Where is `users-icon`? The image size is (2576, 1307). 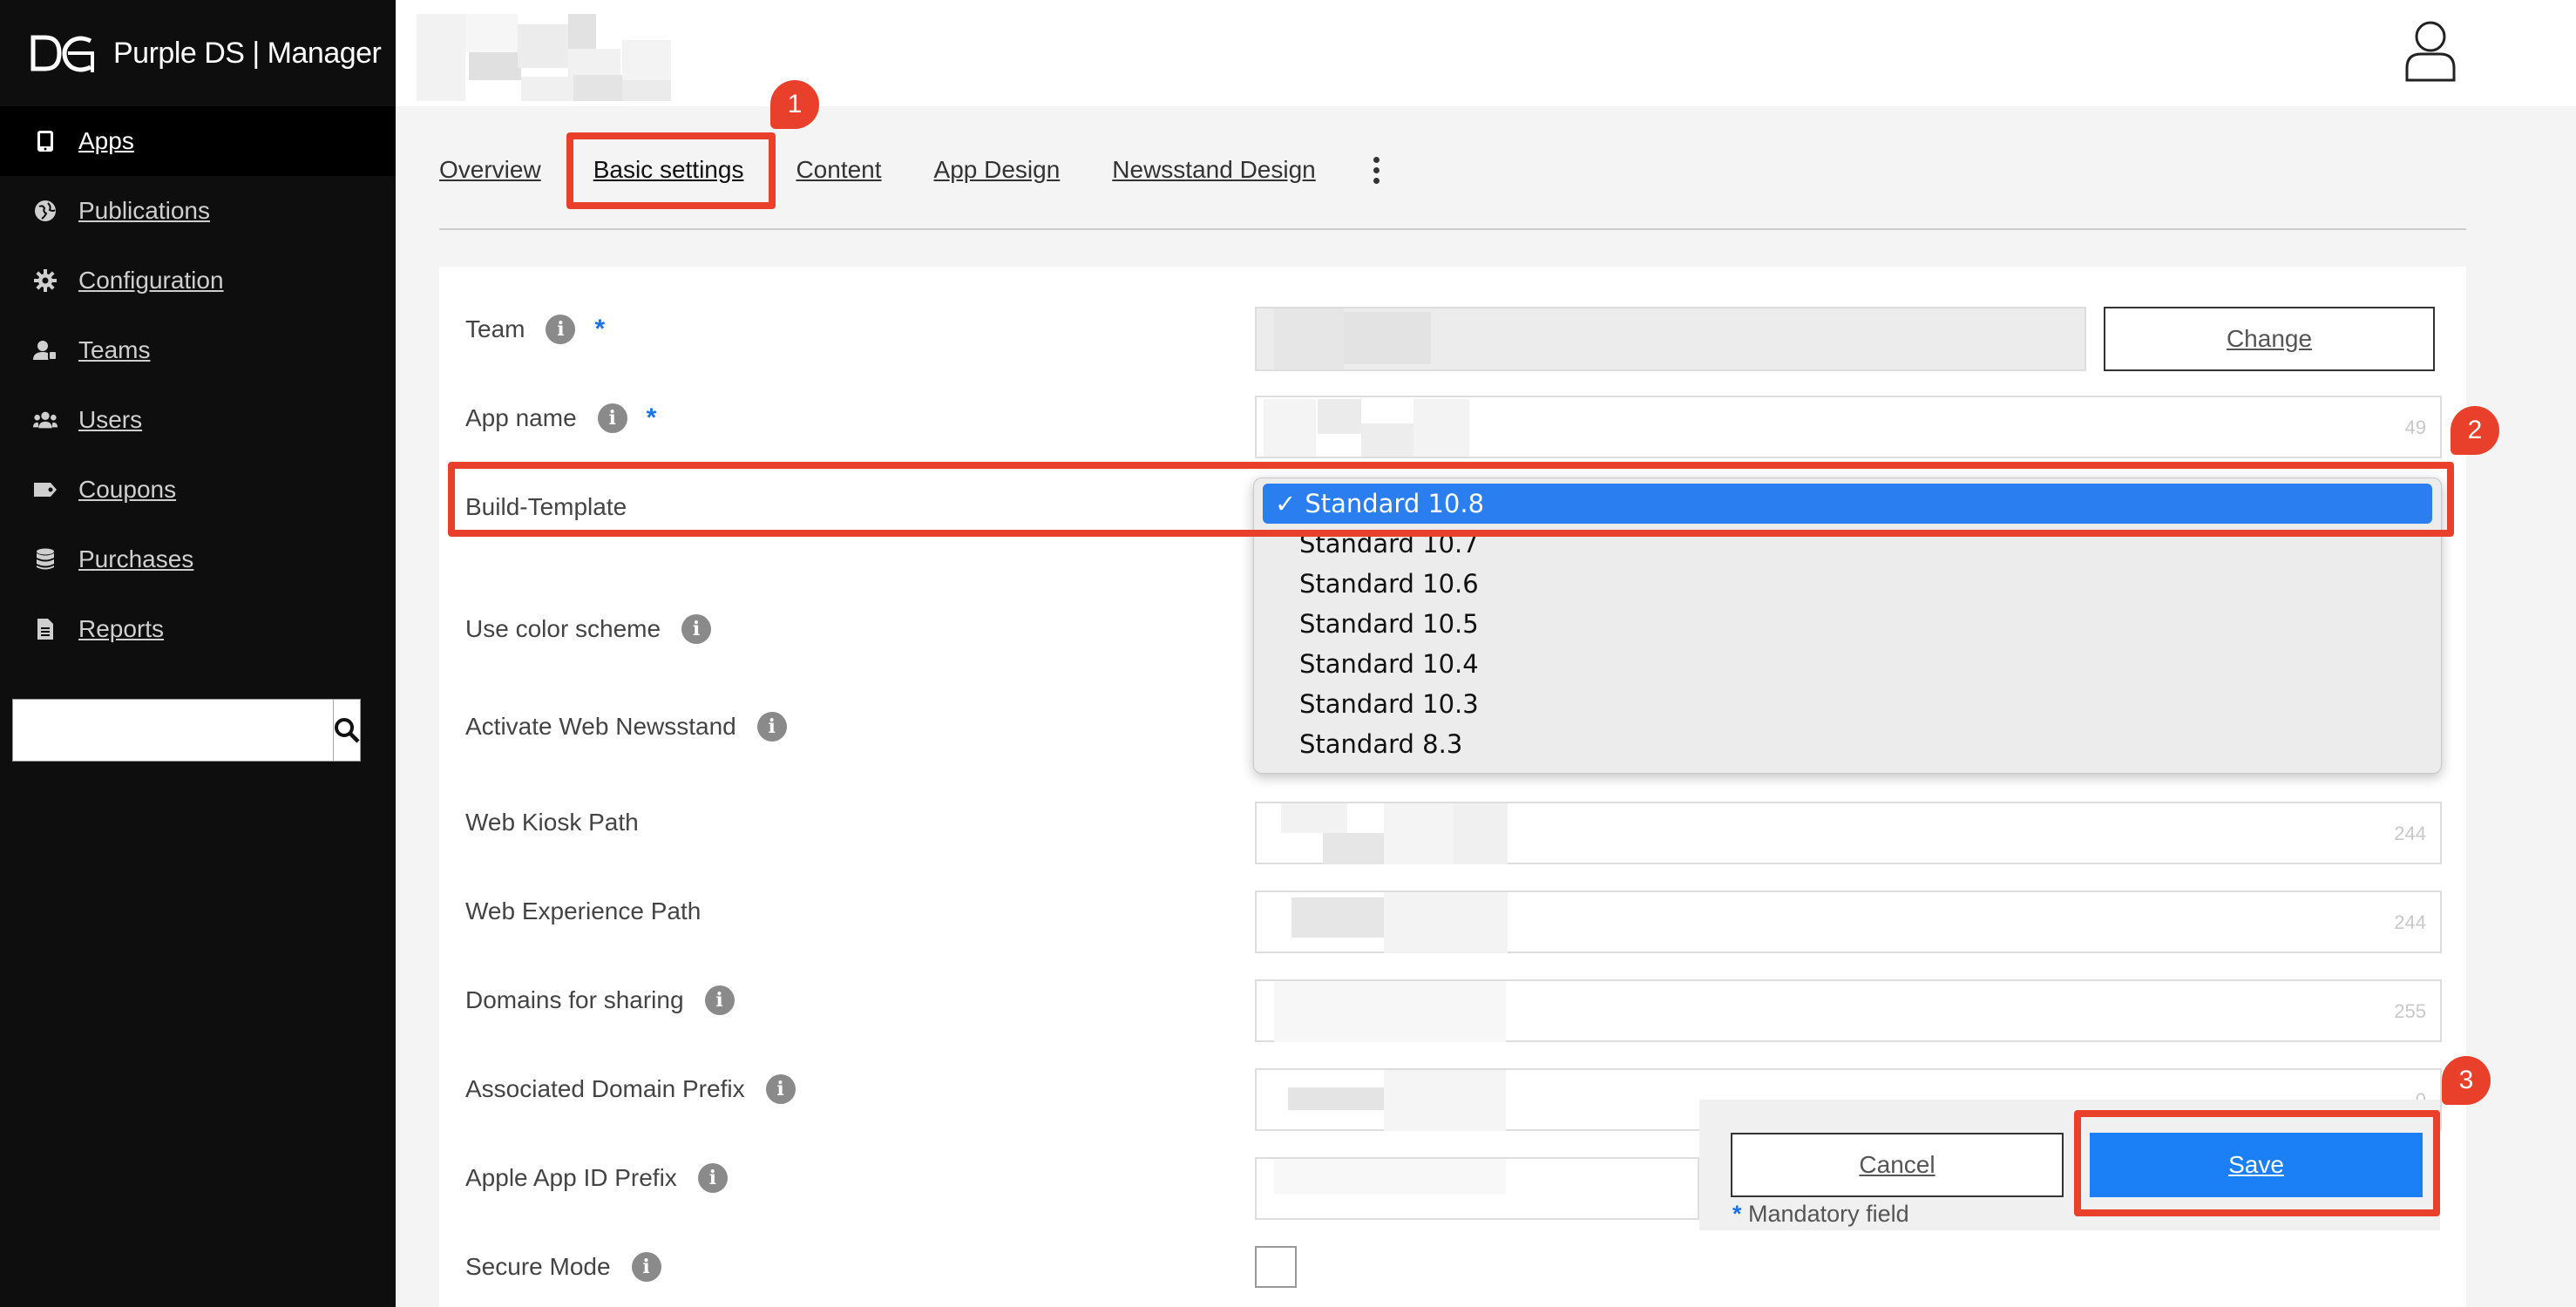 users-icon is located at coordinates (46, 420).